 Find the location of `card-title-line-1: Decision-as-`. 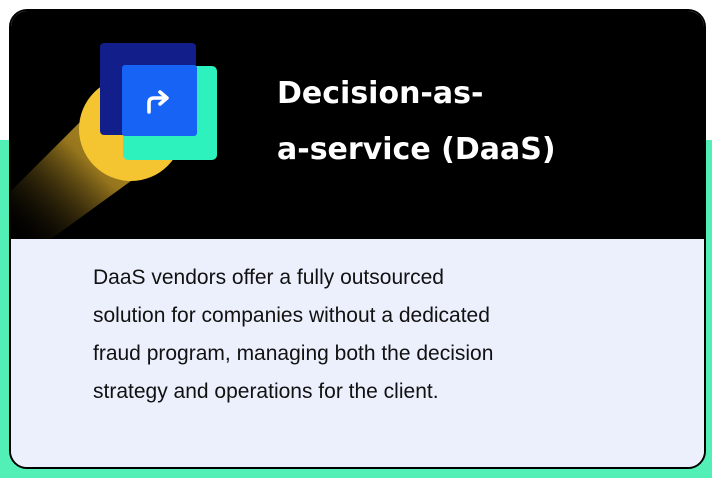

card-title-line-1: Decision-as- is located at coordinates (380, 93).